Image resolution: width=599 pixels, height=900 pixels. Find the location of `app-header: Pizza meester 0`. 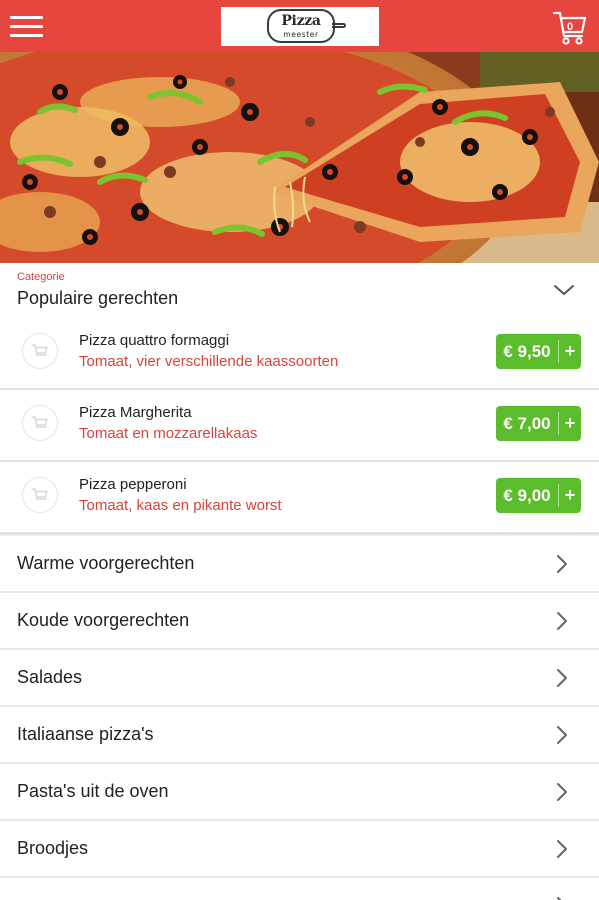

app-header: Pizza meester 0 is located at coordinates (299, 26).